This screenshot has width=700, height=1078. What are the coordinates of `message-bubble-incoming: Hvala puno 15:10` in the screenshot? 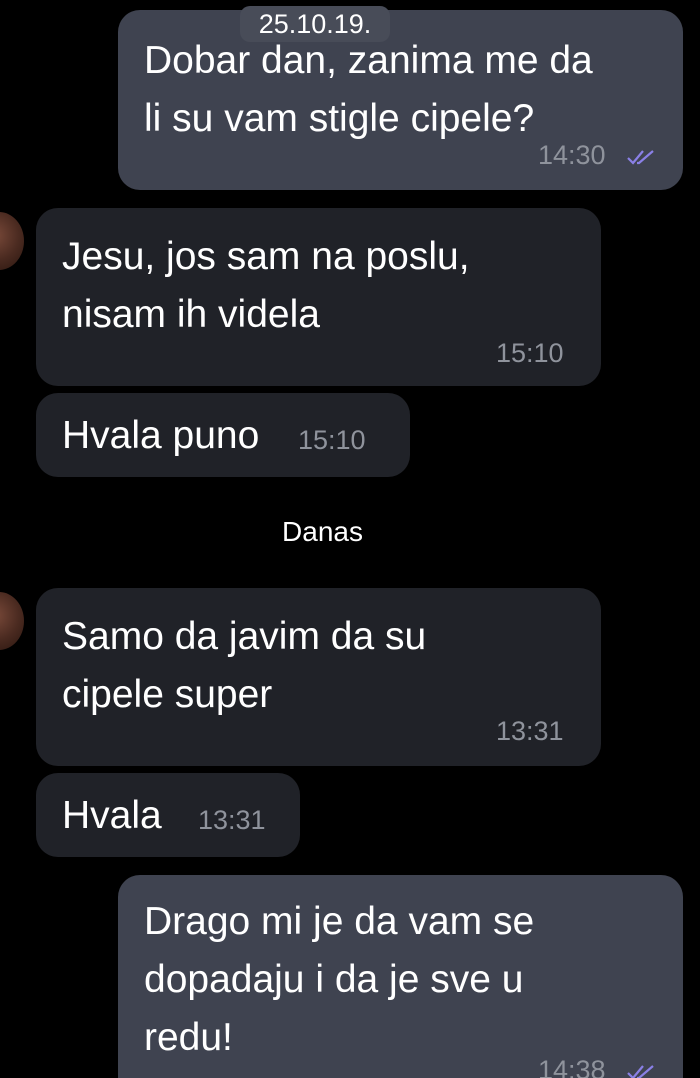 It's located at (223, 435).